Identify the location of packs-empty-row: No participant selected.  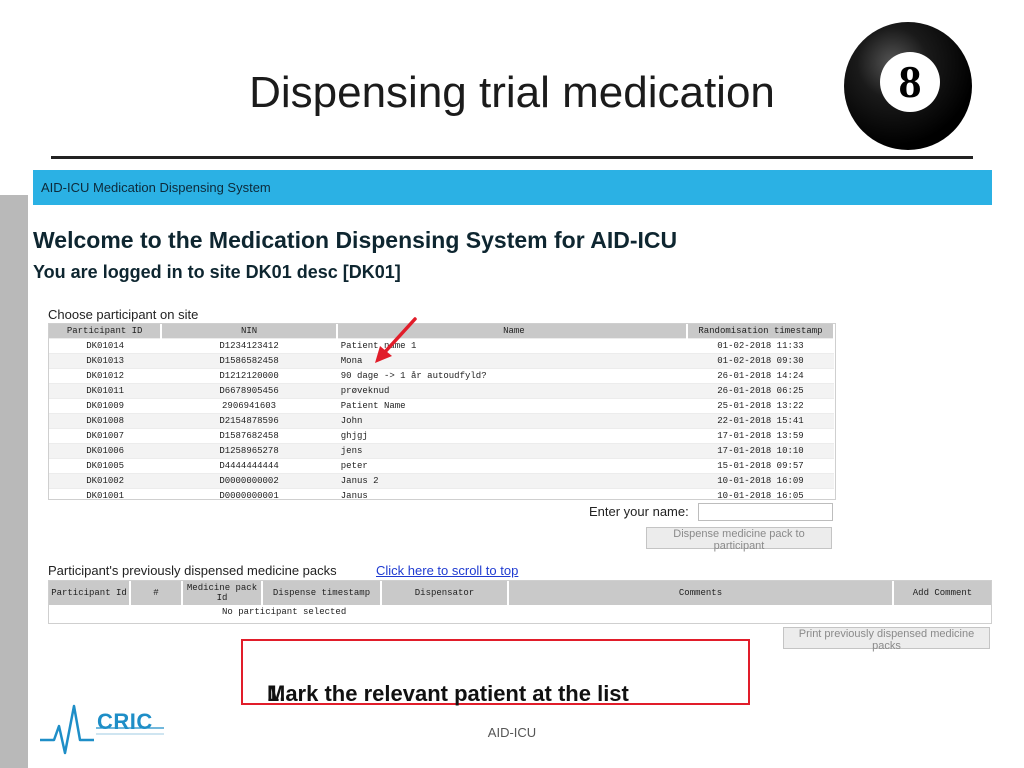
(520, 611).